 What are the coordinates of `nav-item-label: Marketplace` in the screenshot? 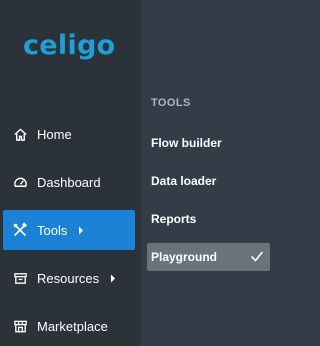 It's located at (72, 326).